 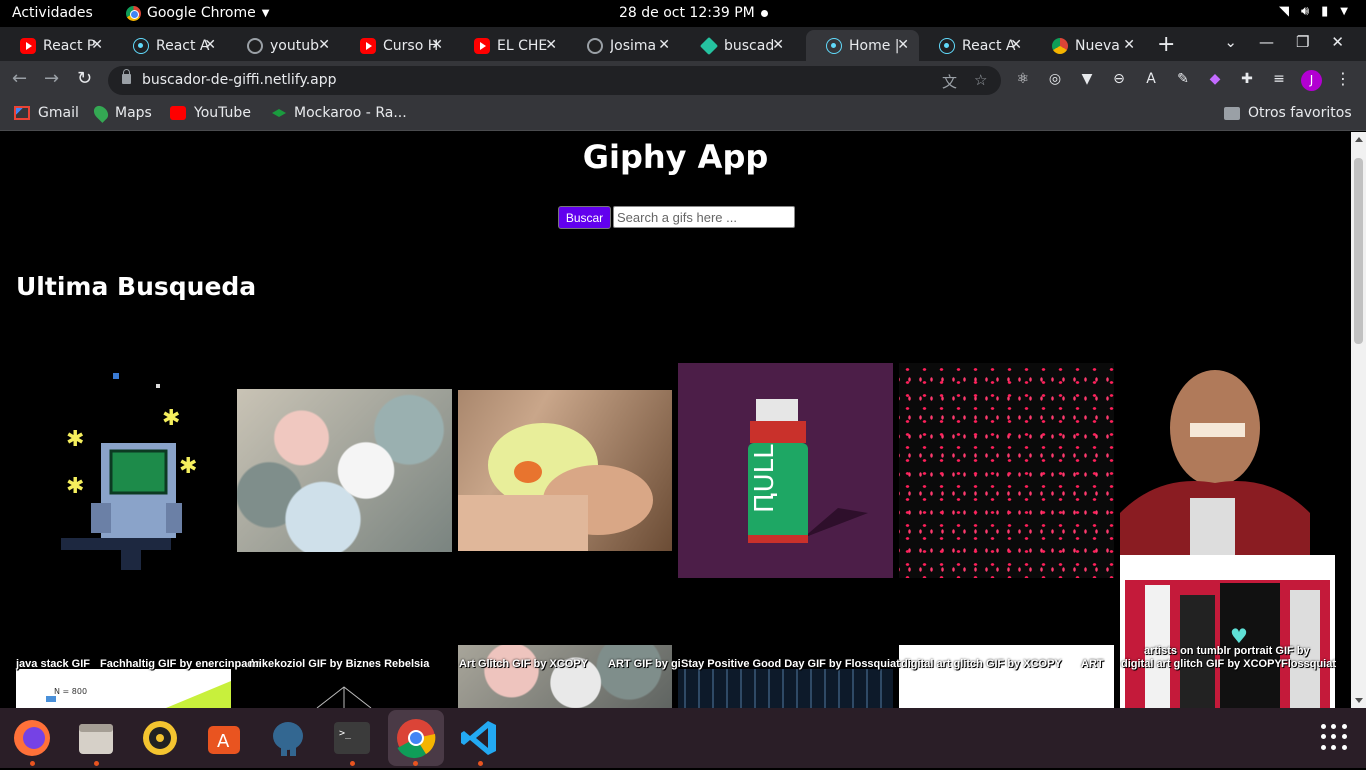 I want to click on gif-caption: Stay Positive Good Day GIF by Flossquiat, so click(x=790, y=664).